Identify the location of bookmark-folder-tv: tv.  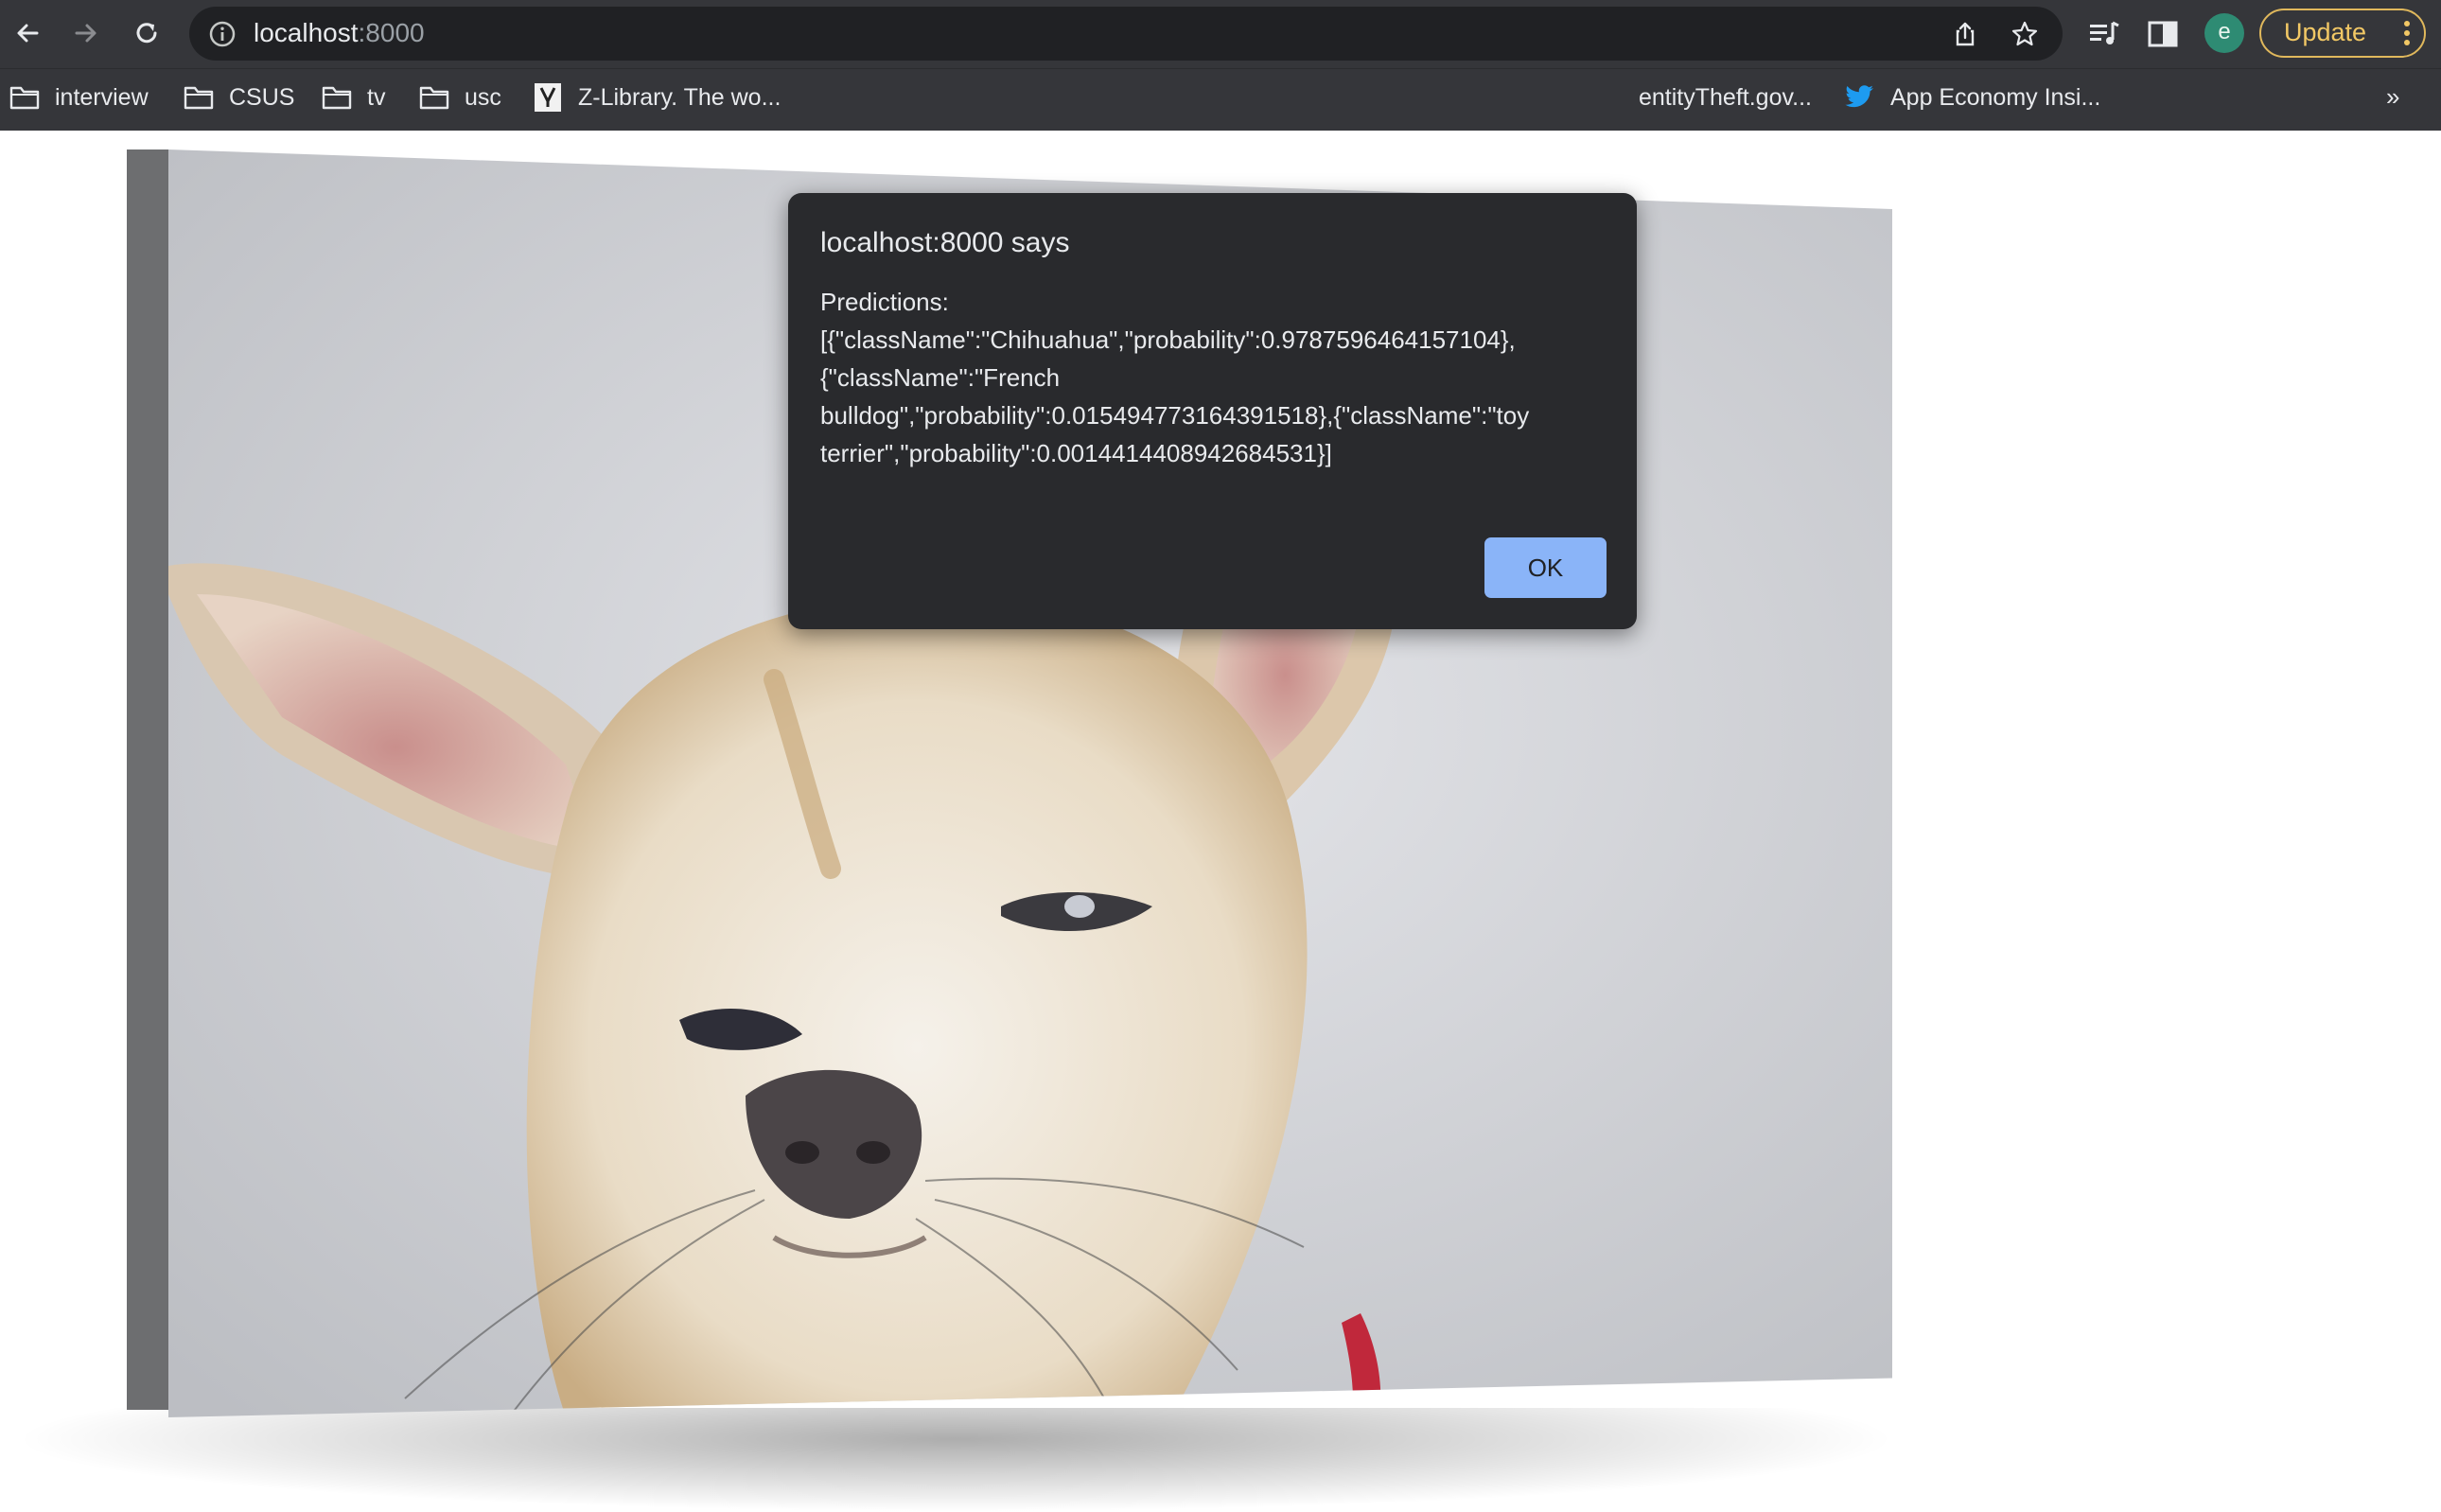
(353, 97).